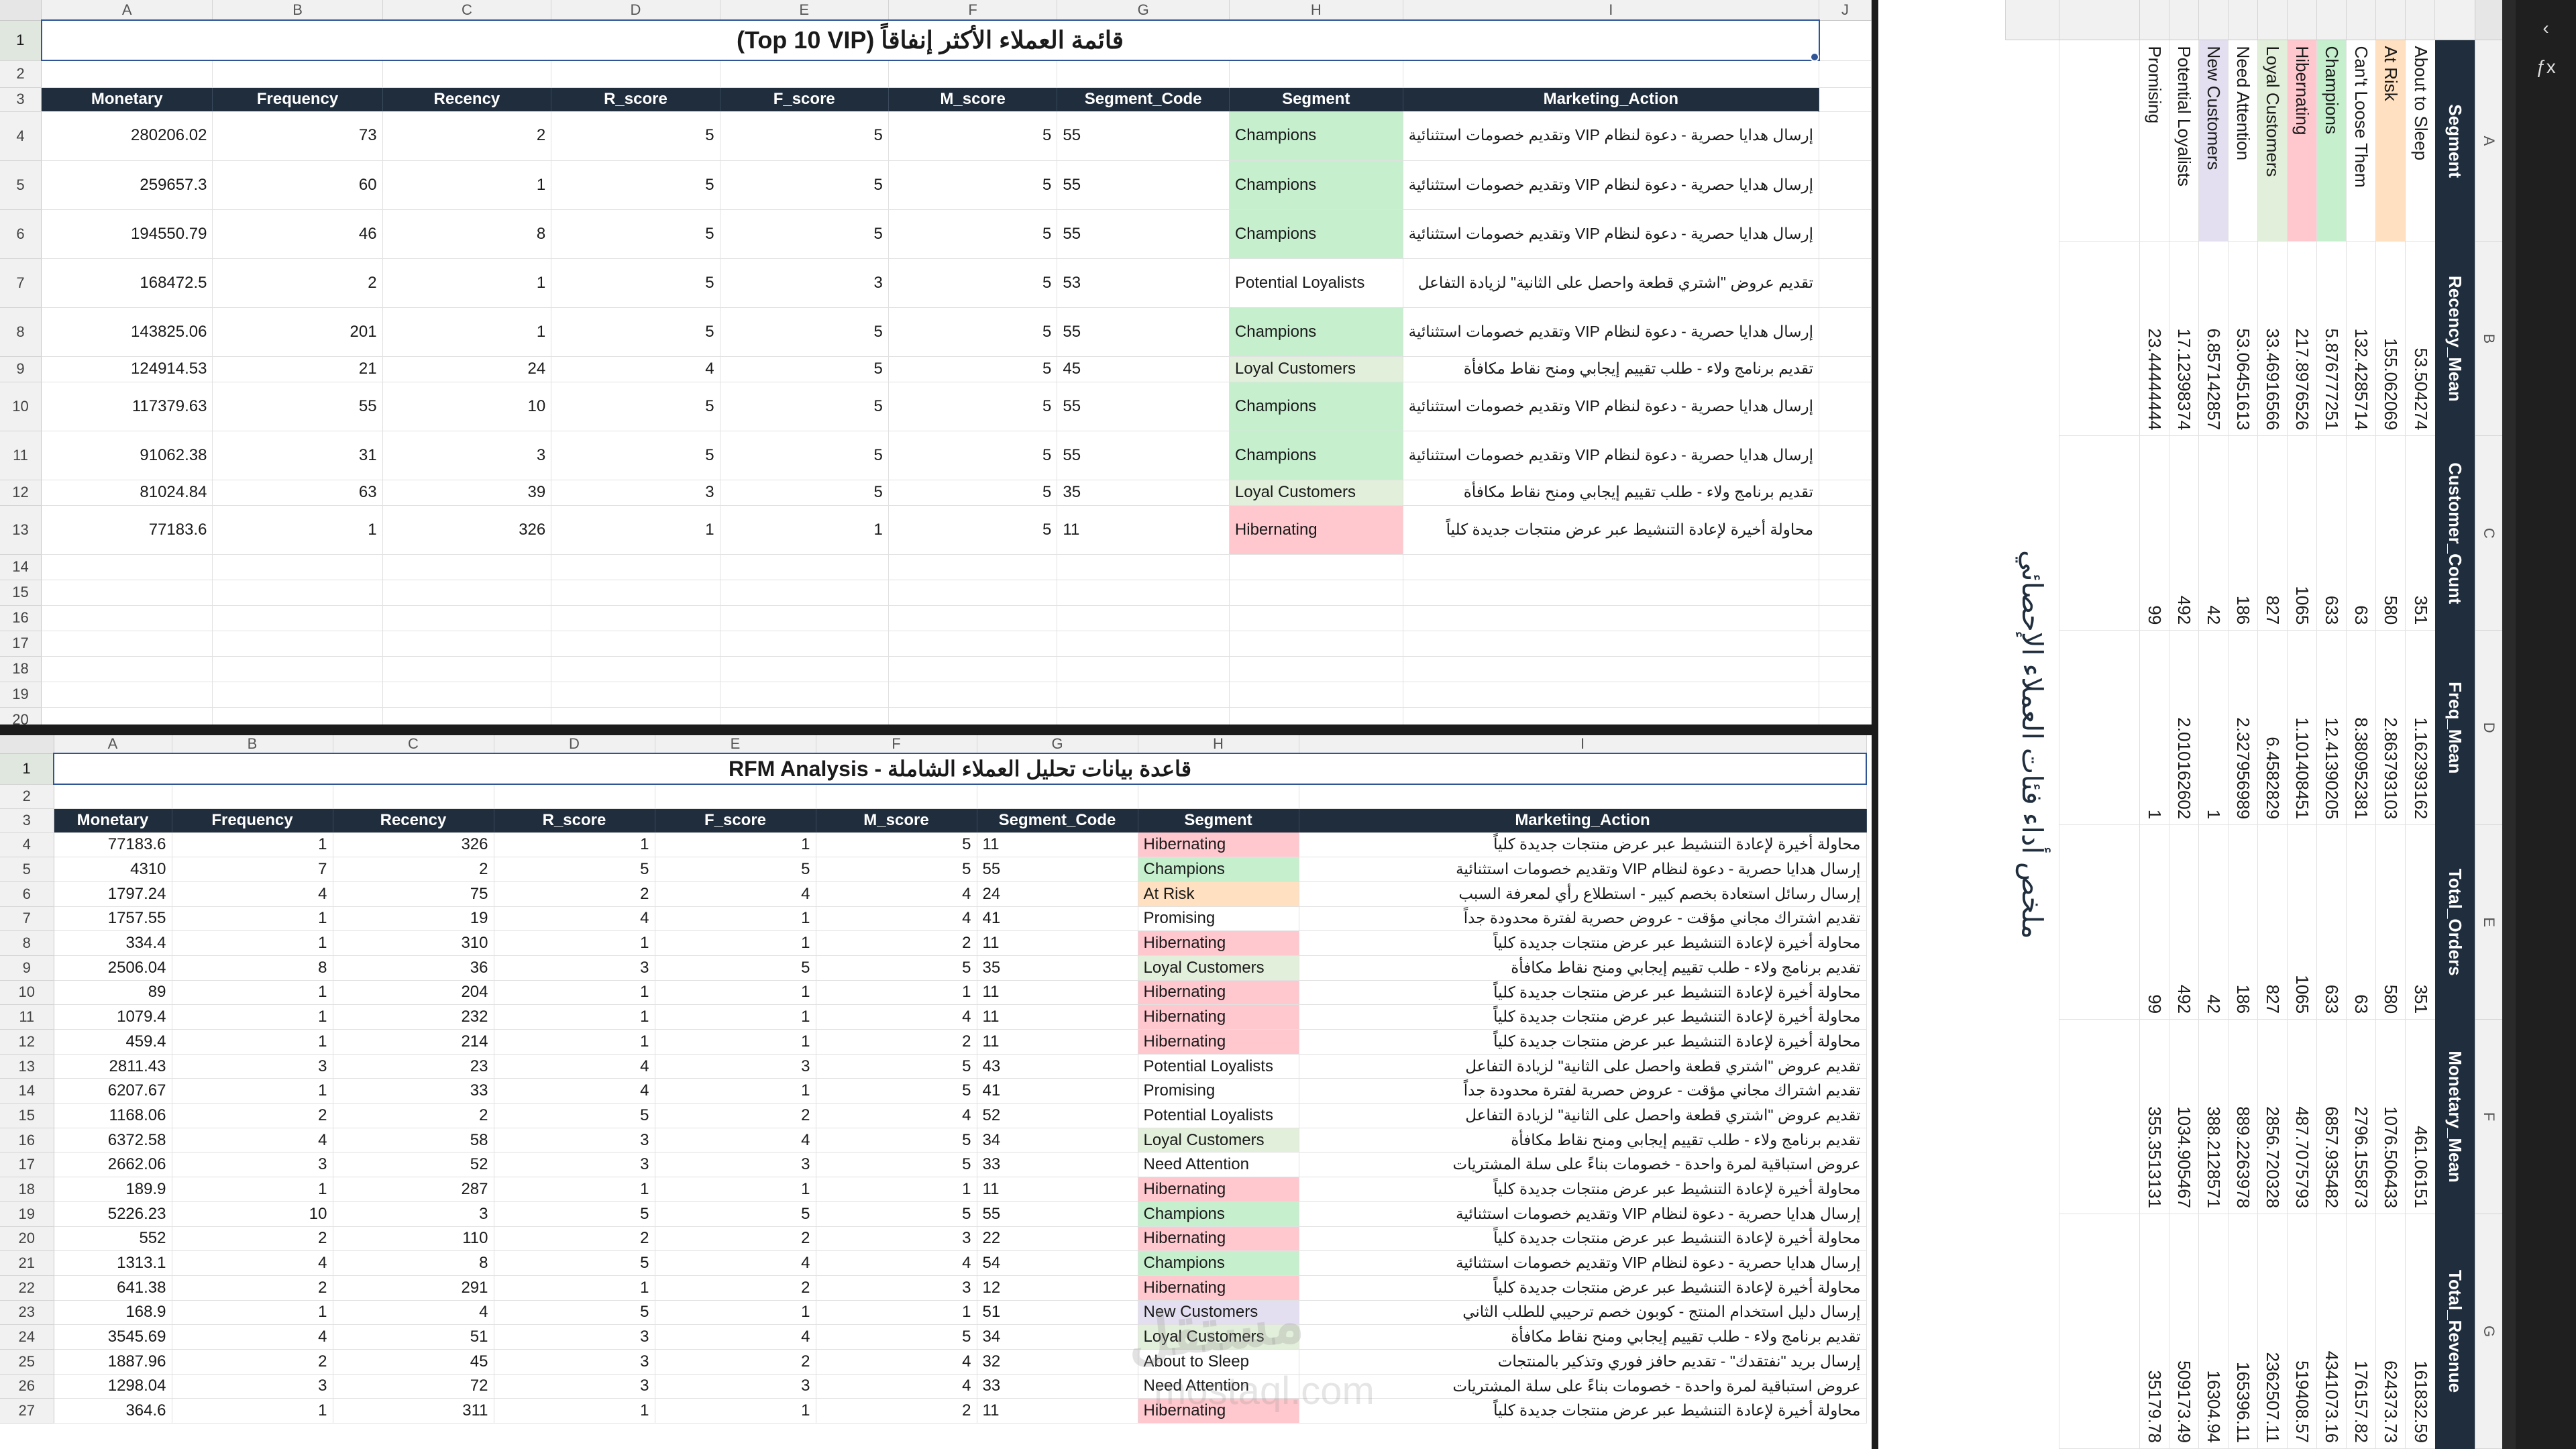 This screenshot has height=1449, width=2576. I want to click on recency-cell: 2, so click(413, 869).